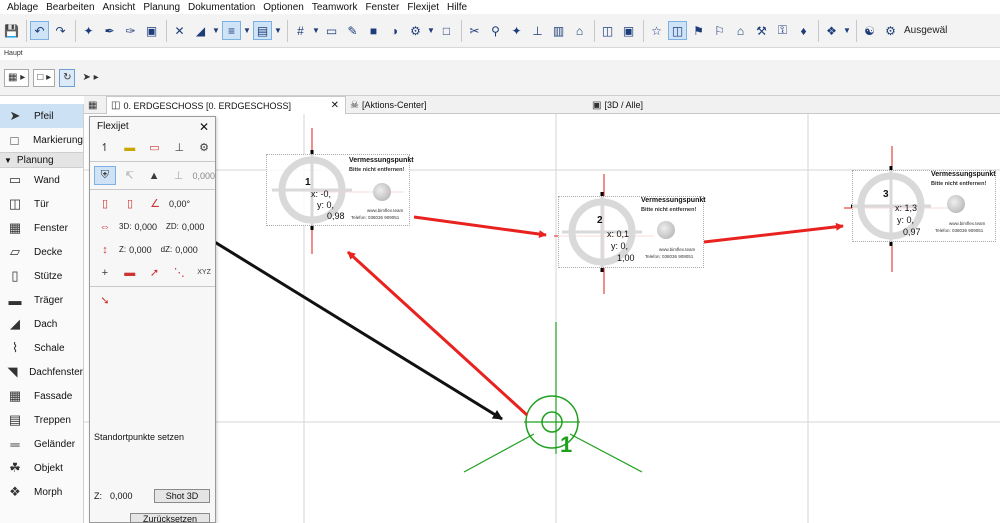 The height and width of the screenshot is (523, 1000). What do you see at coordinates (458, 7) in the screenshot?
I see `menu-hilfe: Hilfe` at bounding box center [458, 7].